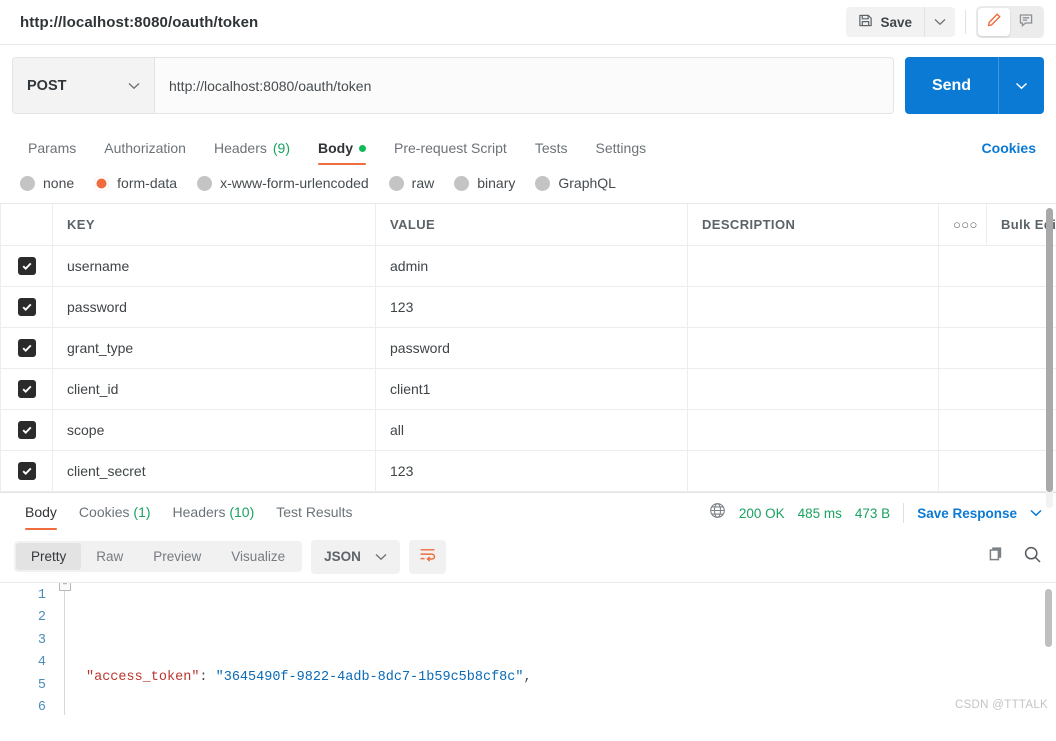 The height and width of the screenshot is (741, 1056). What do you see at coordinates (531, 266) in the screenshot?
I see `row-value: admin` at bounding box center [531, 266].